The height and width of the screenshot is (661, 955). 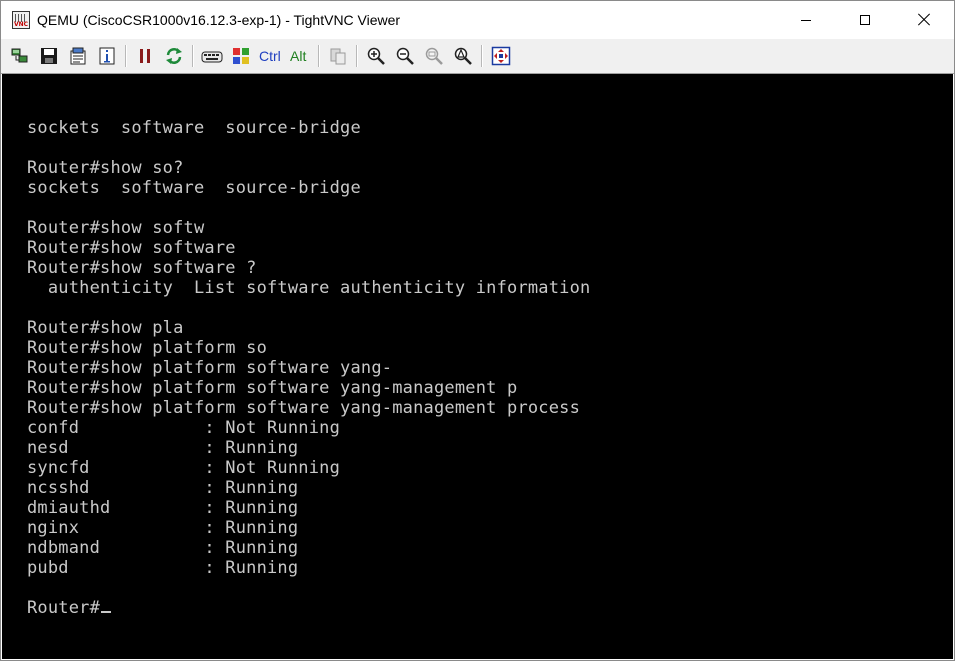 I want to click on new-connection-button, so click(x=20, y=56).